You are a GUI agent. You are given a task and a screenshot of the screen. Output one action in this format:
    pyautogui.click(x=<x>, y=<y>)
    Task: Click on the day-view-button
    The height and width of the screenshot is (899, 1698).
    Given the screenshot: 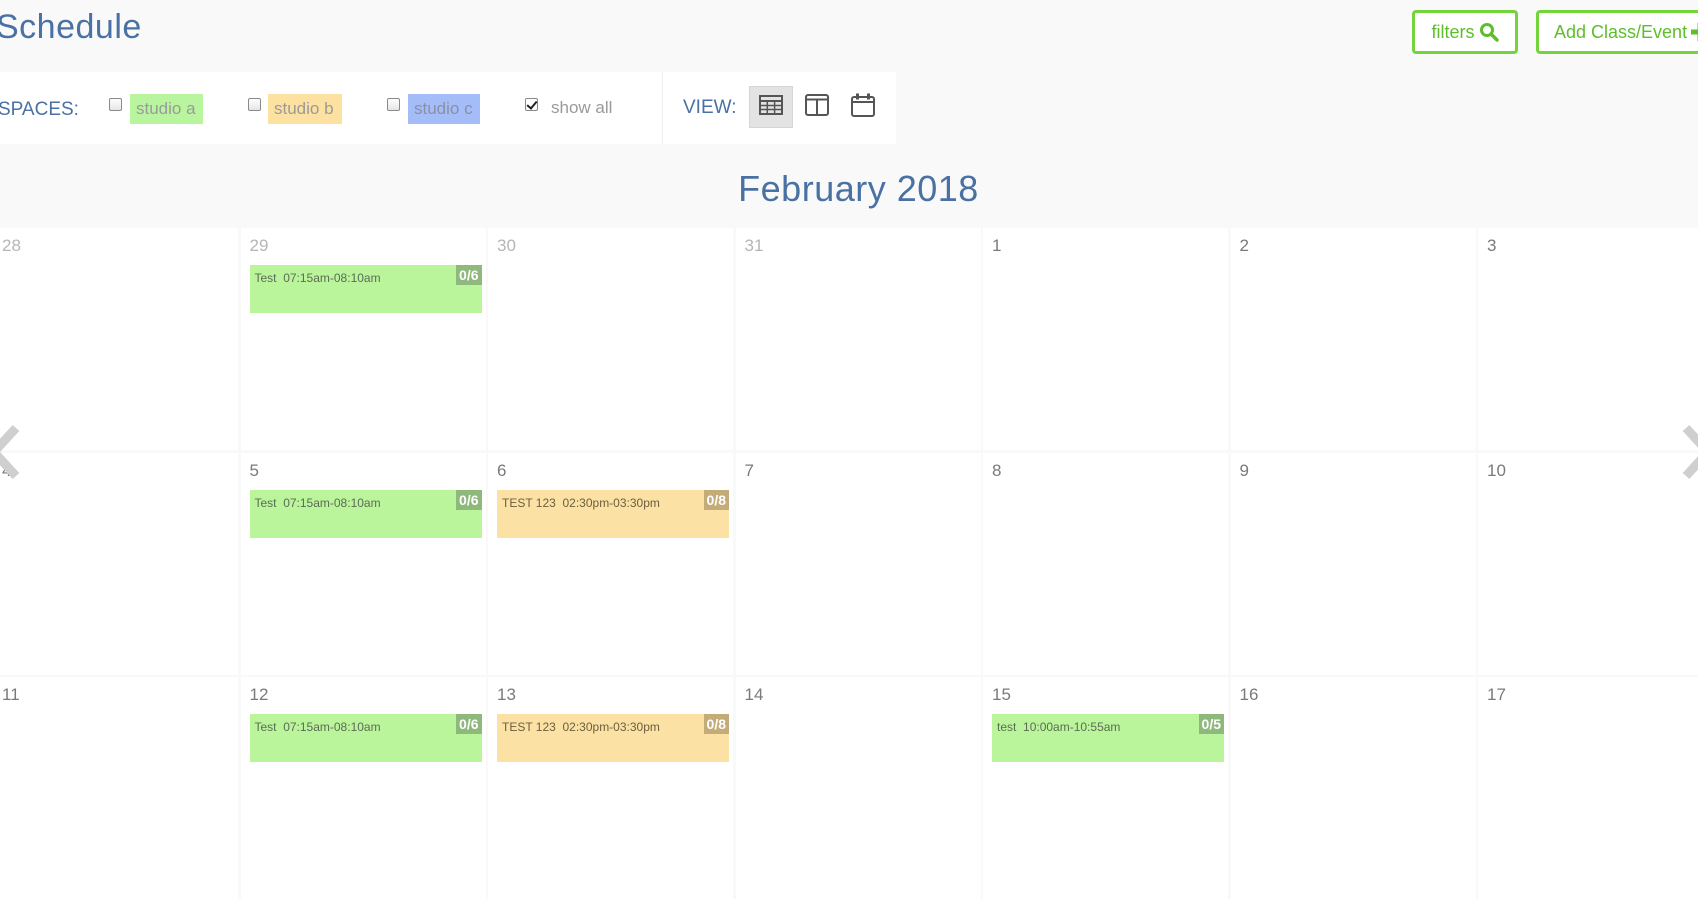 What is the action you would take?
    pyautogui.click(x=863, y=107)
    